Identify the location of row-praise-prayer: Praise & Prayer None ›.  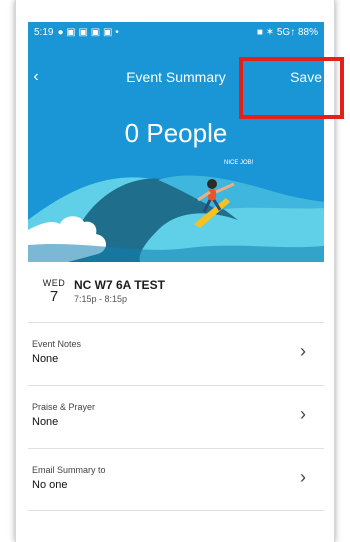
(176, 416).